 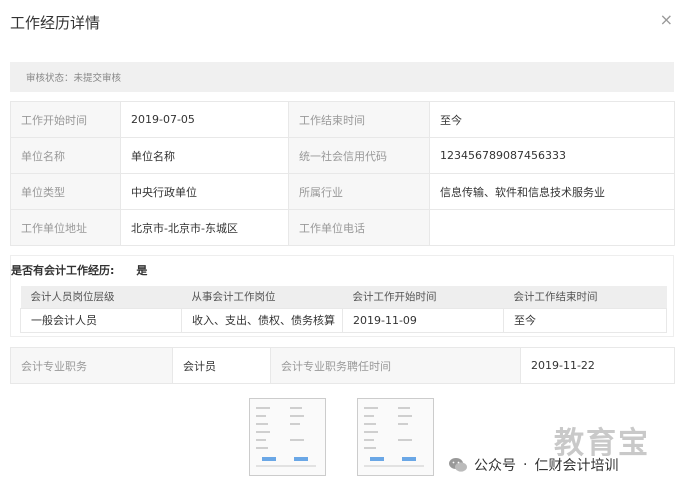 I want to click on appoint-time-label: 会计专业职务聘任时间, so click(x=395, y=365).